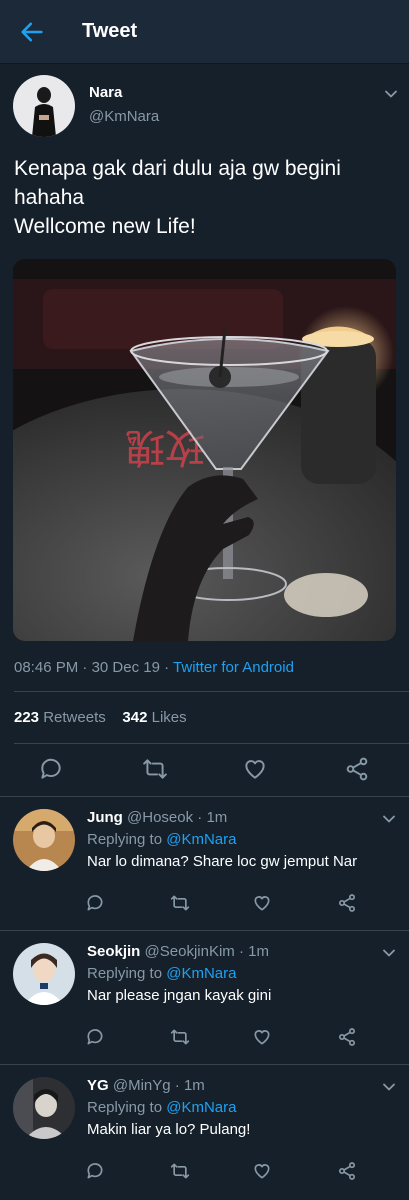 Image resolution: width=409 pixels, height=1200 pixels. What do you see at coordinates (134, 717) in the screenshot?
I see `like-count: 342` at bounding box center [134, 717].